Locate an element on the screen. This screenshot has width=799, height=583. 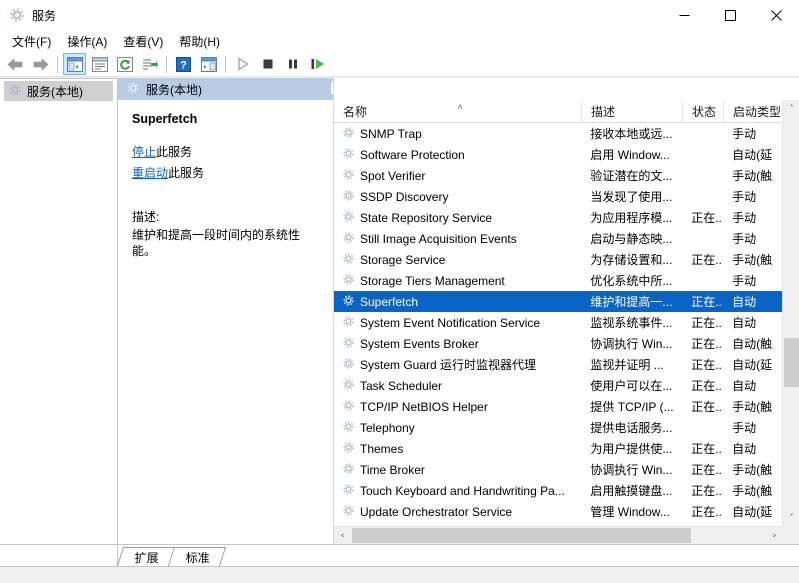
table-row: Spot Verifier 验证潜在的文... 手动(触 is located at coordinates (558, 175).